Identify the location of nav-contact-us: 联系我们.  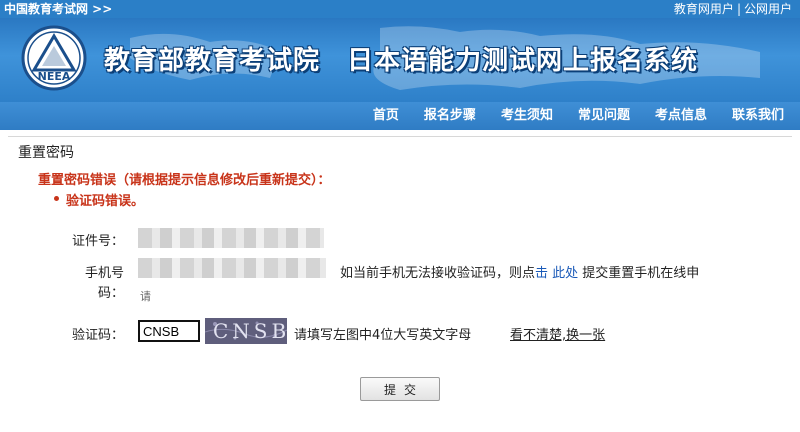
(758, 116).